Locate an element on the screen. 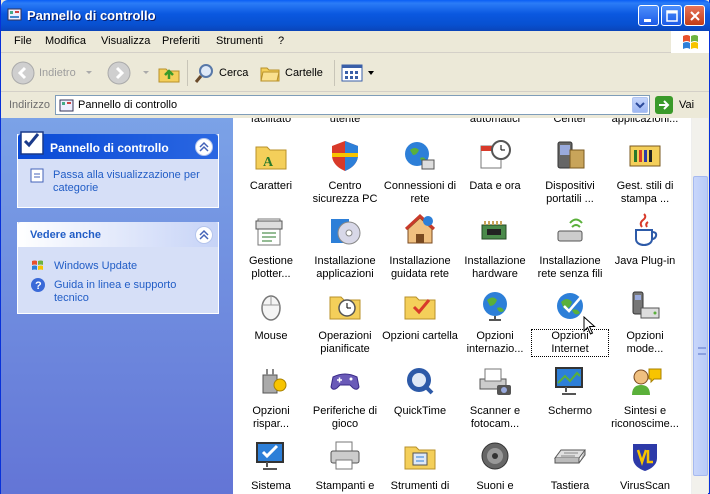 The image size is (710, 494). back-button: Indietro is located at coordinates (52, 73).